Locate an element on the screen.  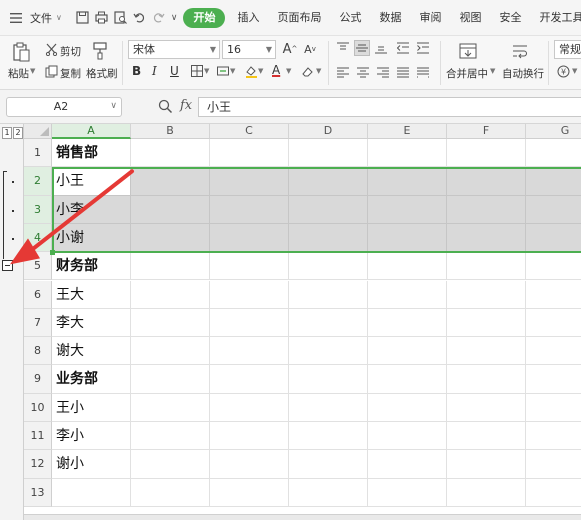
underline-button: U is located at coordinates (174, 71).